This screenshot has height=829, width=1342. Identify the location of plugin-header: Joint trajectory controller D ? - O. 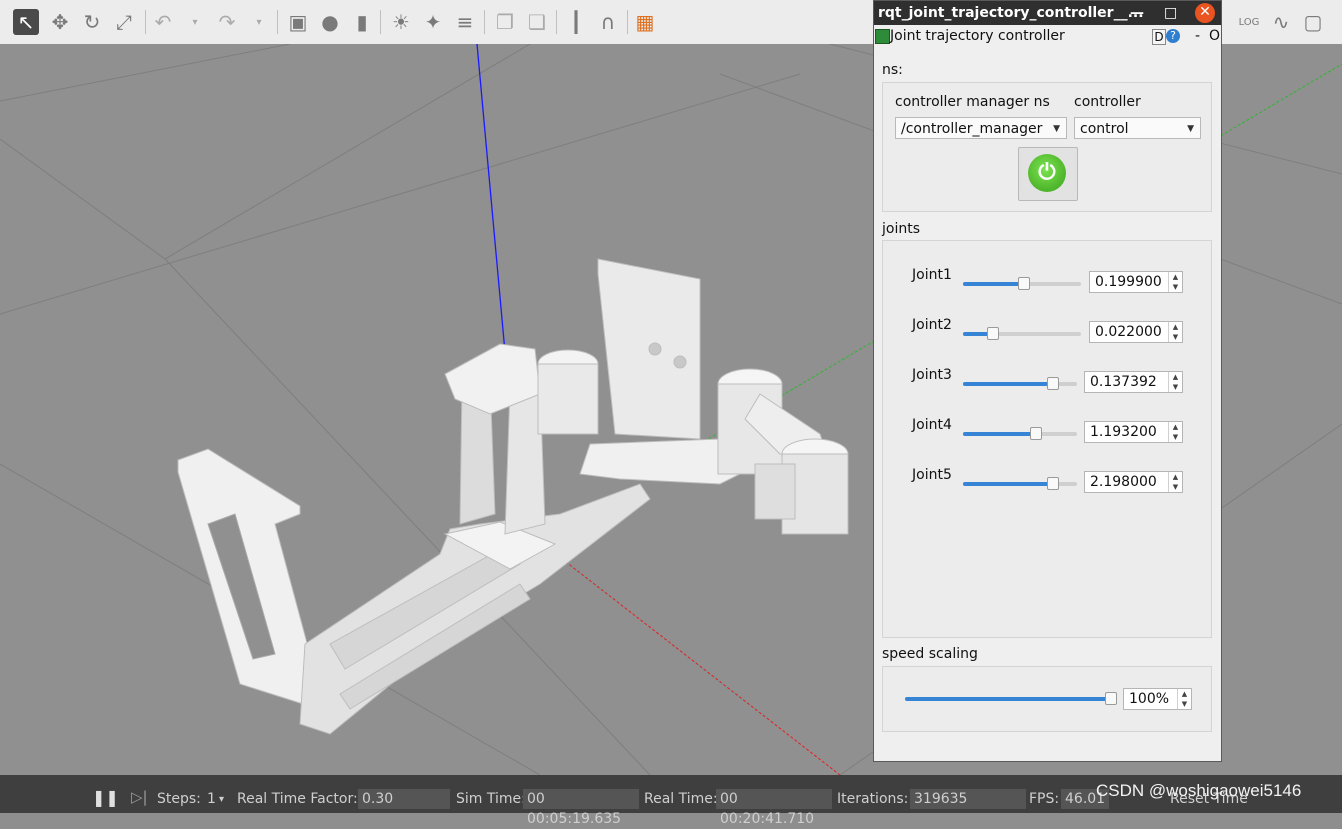
(1047, 36).